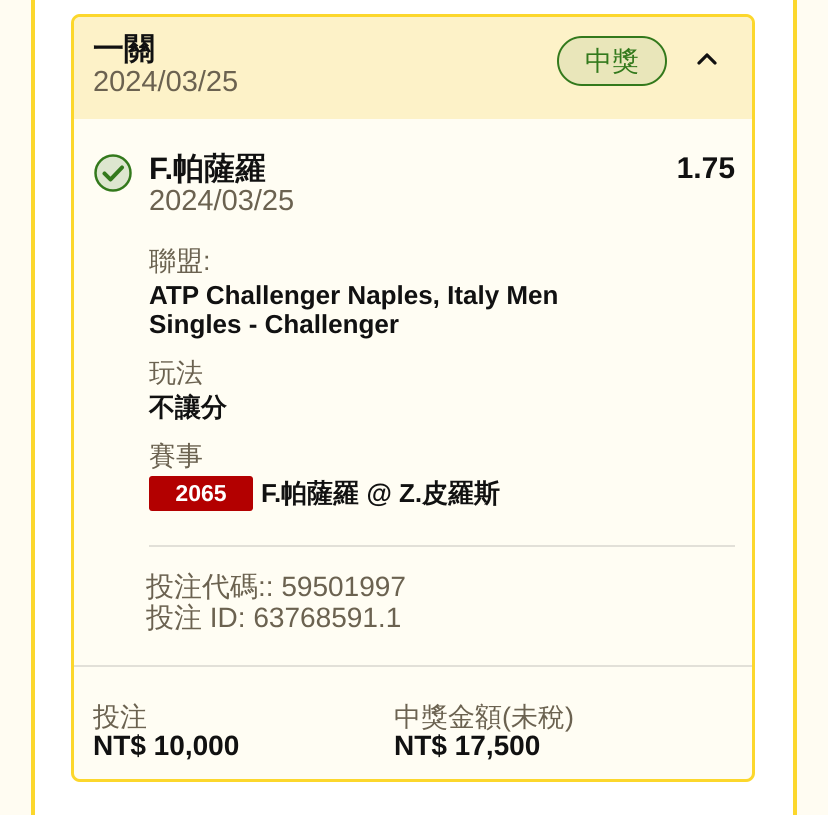  Describe the element at coordinates (120, 717) in the screenshot. I see `amount-label: 投注` at that location.